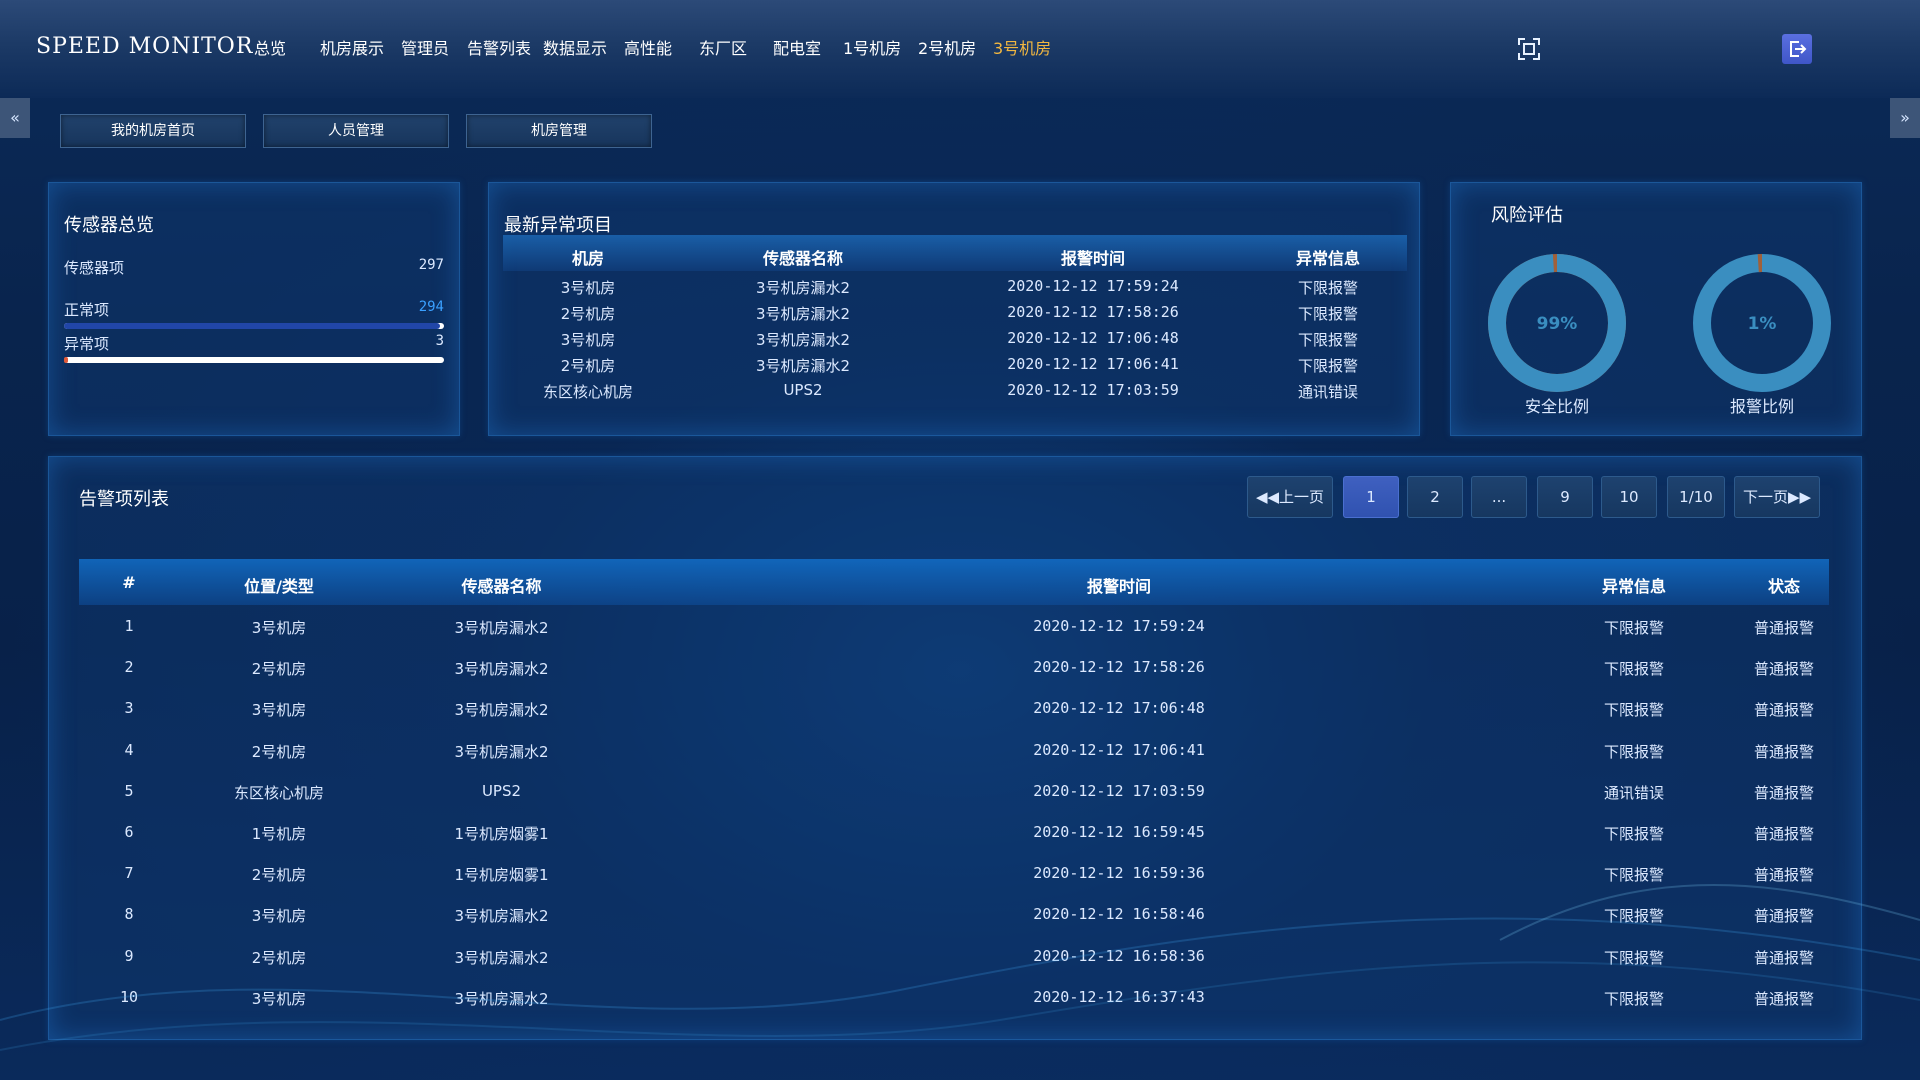 This screenshot has width=1920, height=1080. Describe the element at coordinates (15, 118) in the screenshot. I see `collapse-left-arrow-icon: «` at that location.